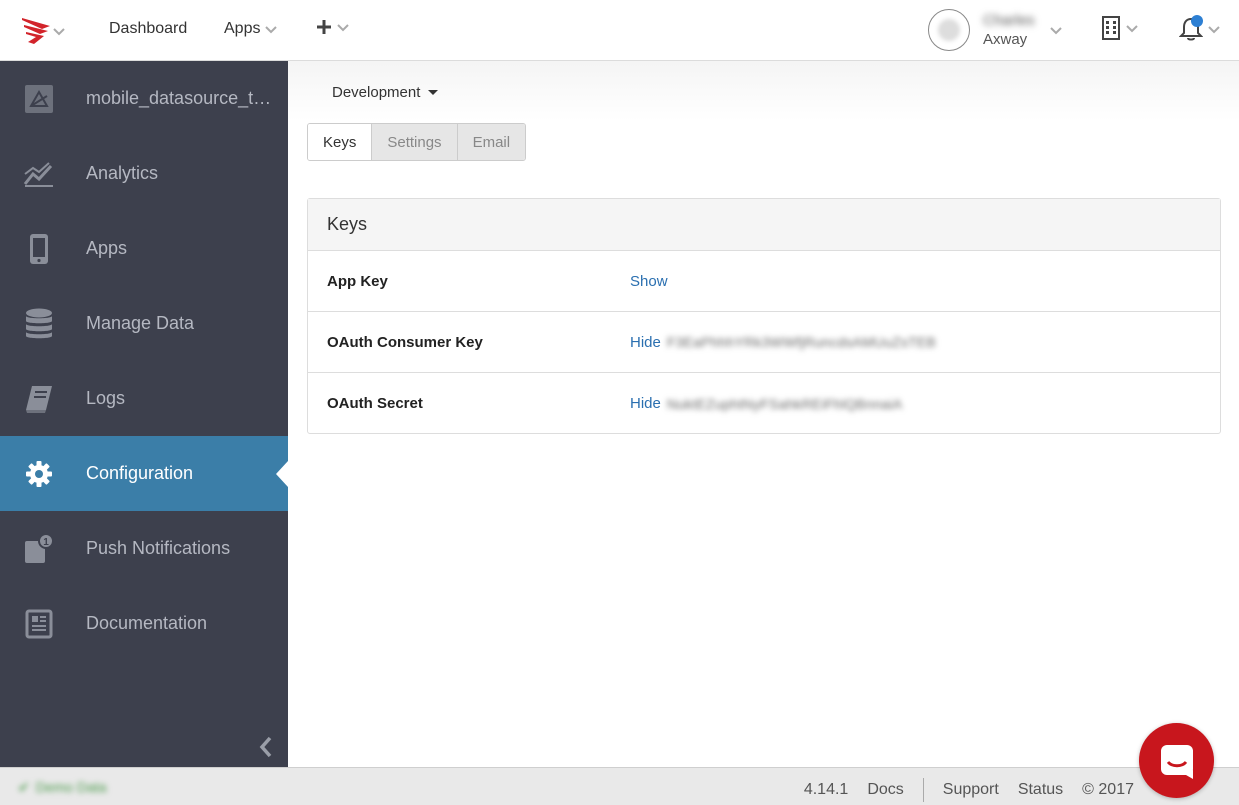 This screenshot has height=805, width=1239. I want to click on sidebar-item-label: Manage Data, so click(140, 323).